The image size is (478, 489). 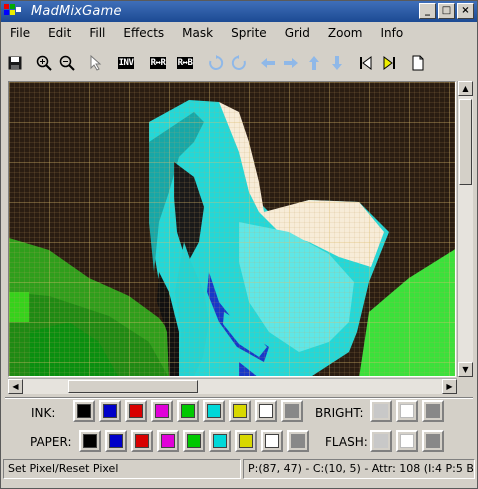 What do you see at coordinates (465, 369) in the screenshot?
I see `scroll-down-icon: ▼` at bounding box center [465, 369].